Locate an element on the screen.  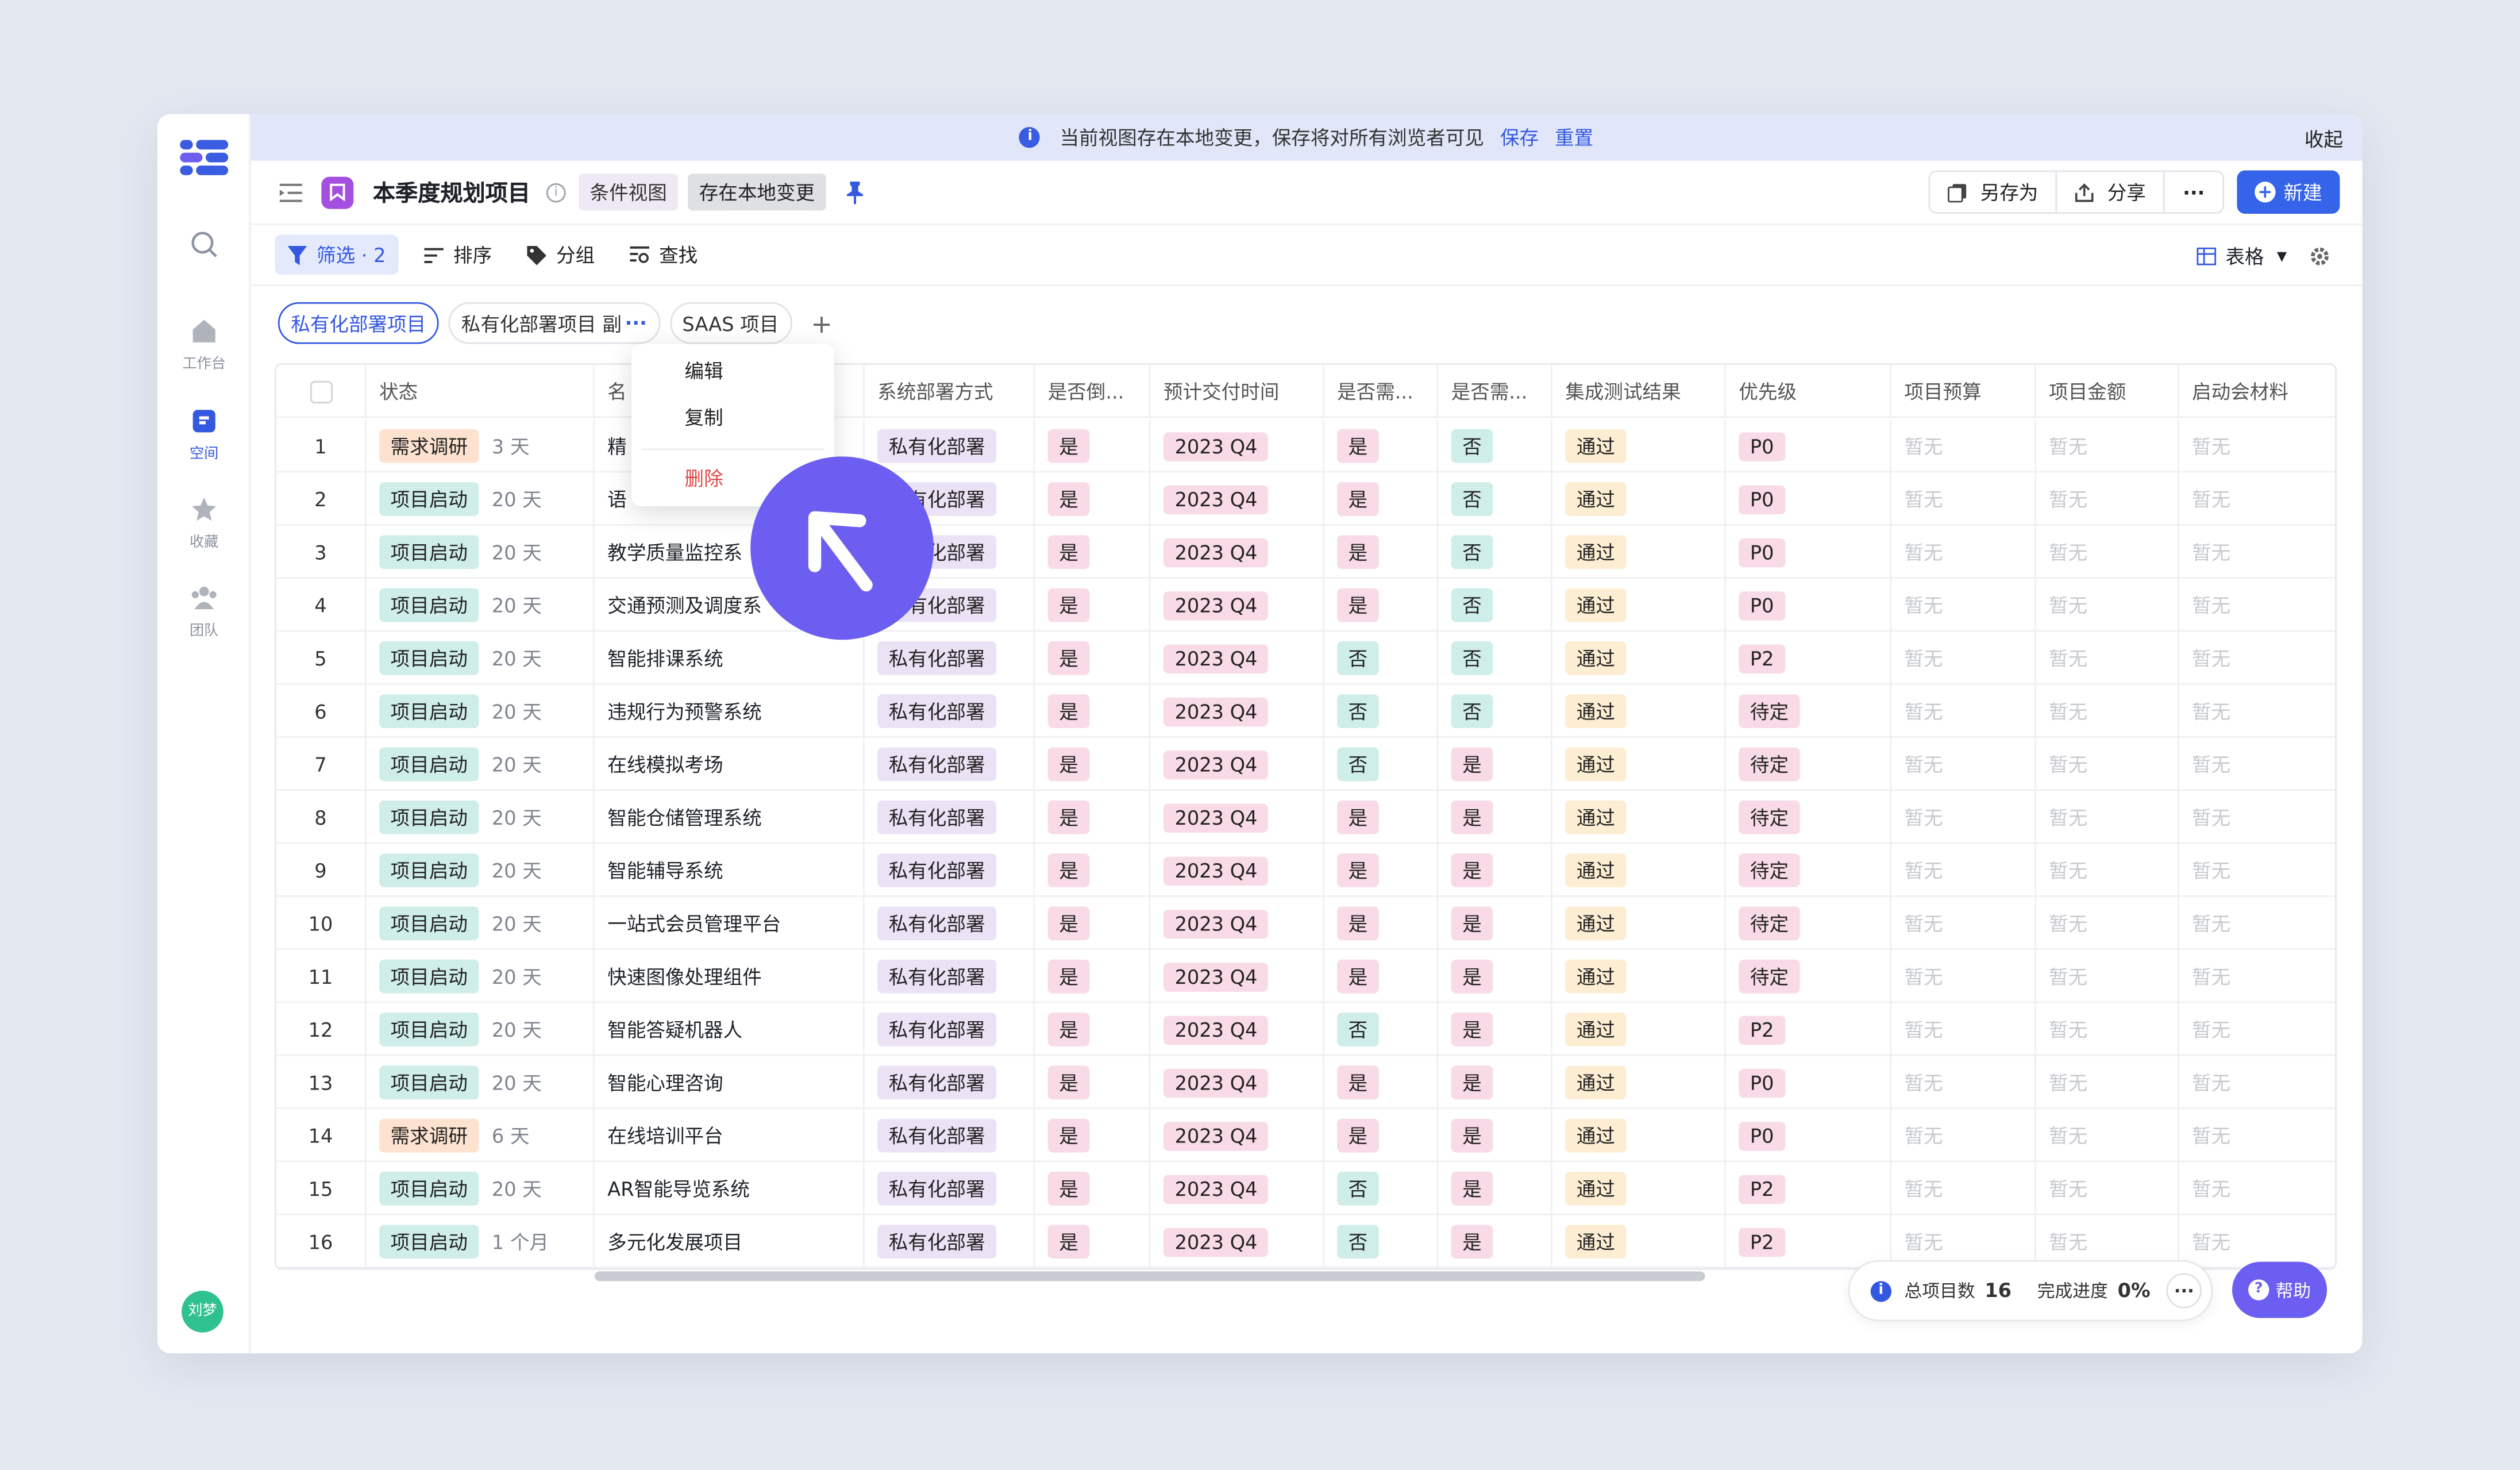
column-header: 系统部署方式 is located at coordinates (950, 391).